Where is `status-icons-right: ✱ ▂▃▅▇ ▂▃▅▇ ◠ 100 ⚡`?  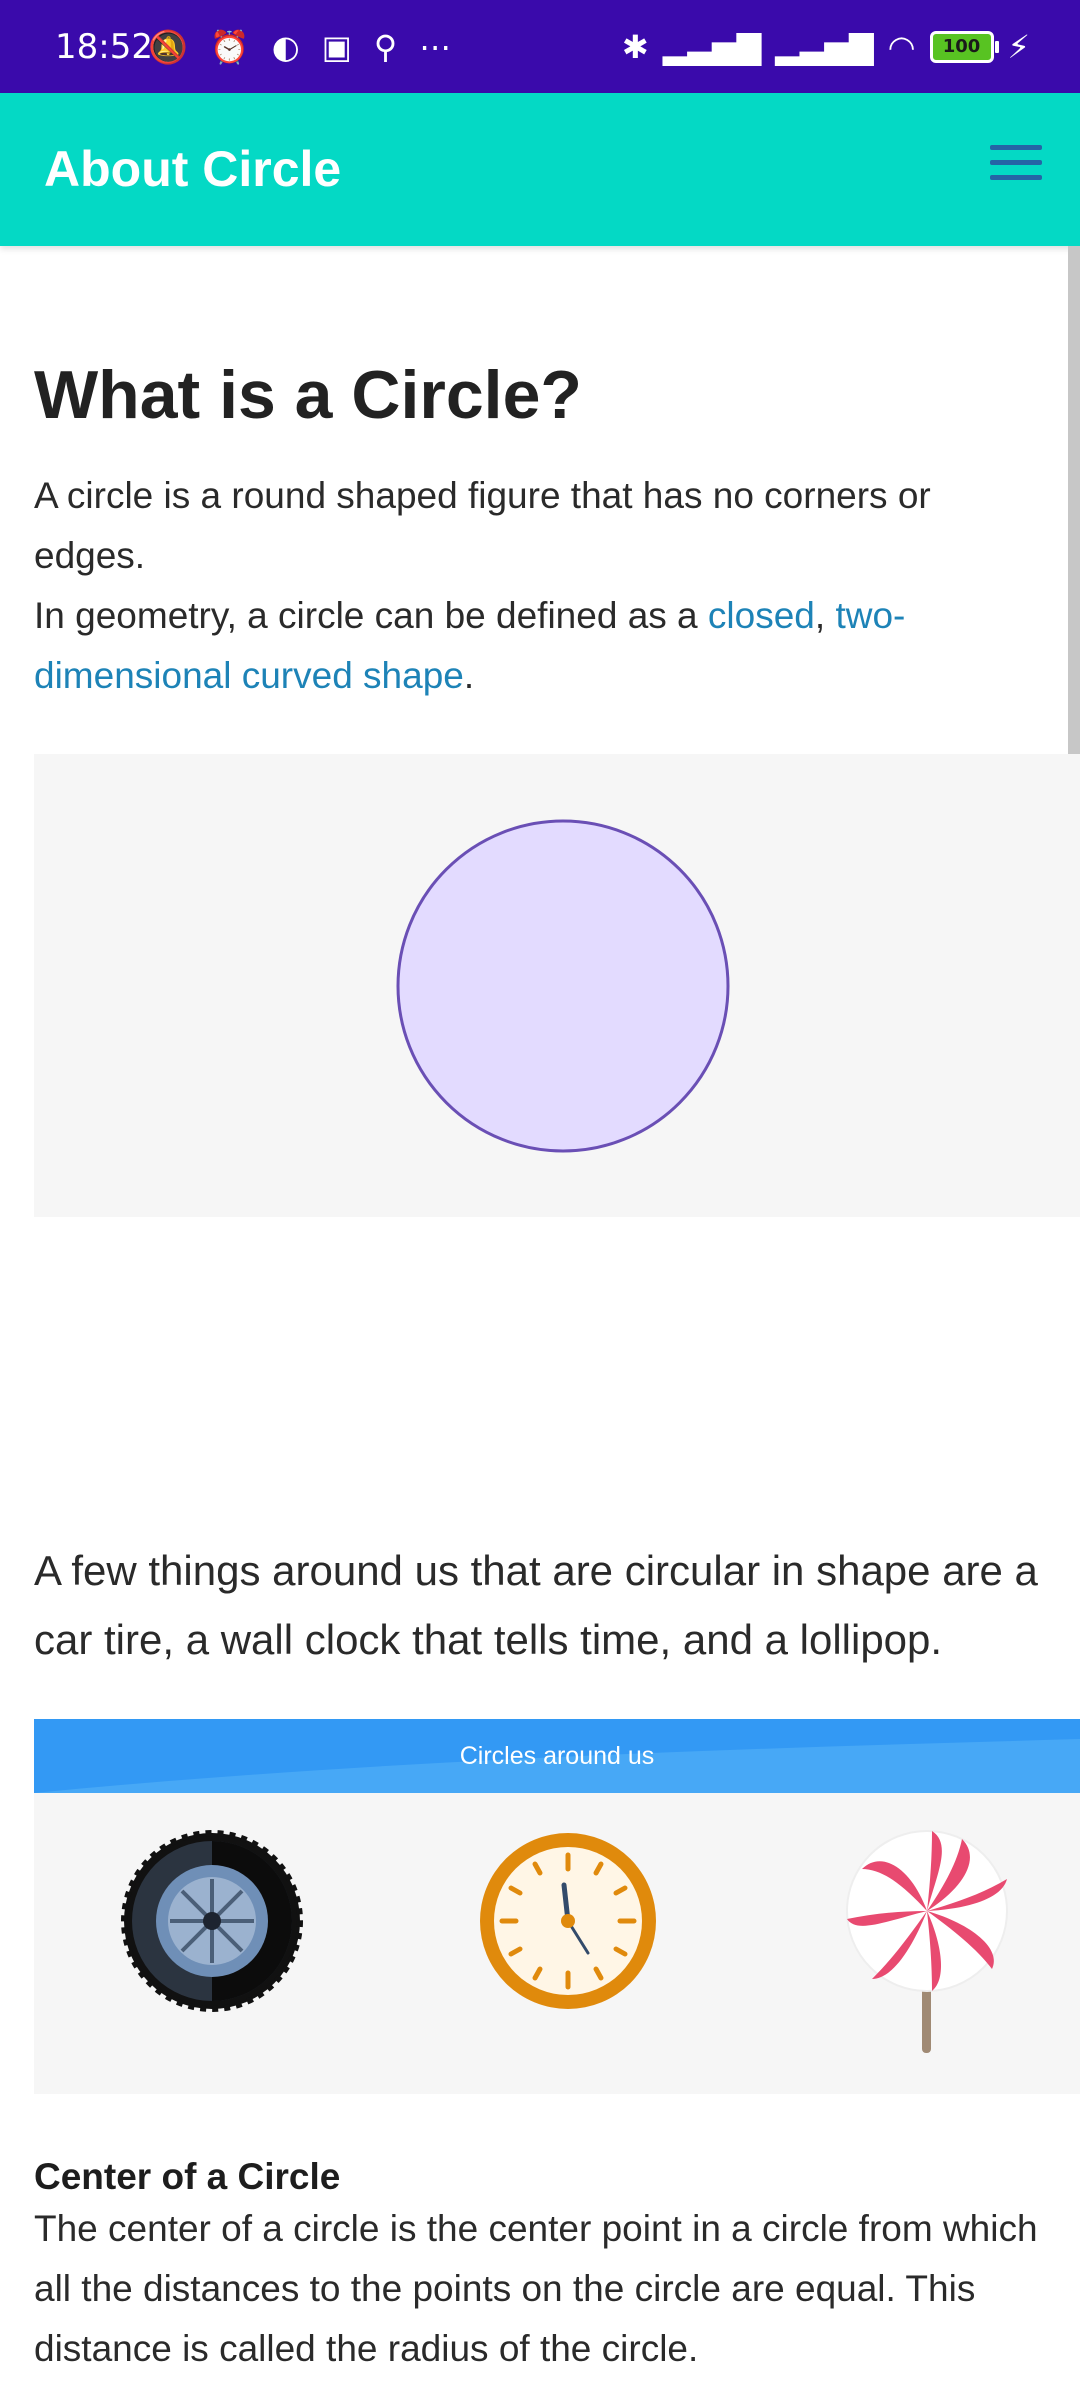 status-icons-right: ✱ ▂▃▅▇ ▂▃▅▇ ◠ 100 ⚡ is located at coordinates (826, 46).